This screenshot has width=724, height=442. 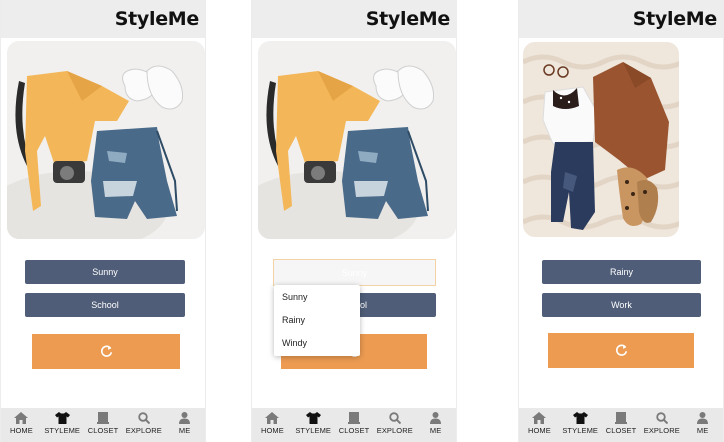 I want to click on dropdown-option-windy: Windy, so click(x=294, y=343).